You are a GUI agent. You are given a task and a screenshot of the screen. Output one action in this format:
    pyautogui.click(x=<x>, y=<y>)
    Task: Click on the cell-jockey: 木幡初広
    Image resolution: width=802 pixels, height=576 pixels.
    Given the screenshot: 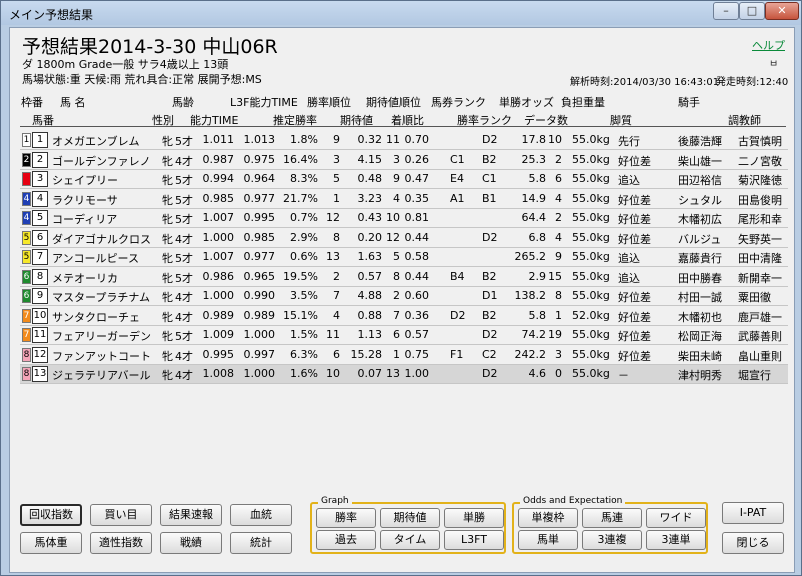 What is the action you would take?
    pyautogui.click(x=700, y=219)
    